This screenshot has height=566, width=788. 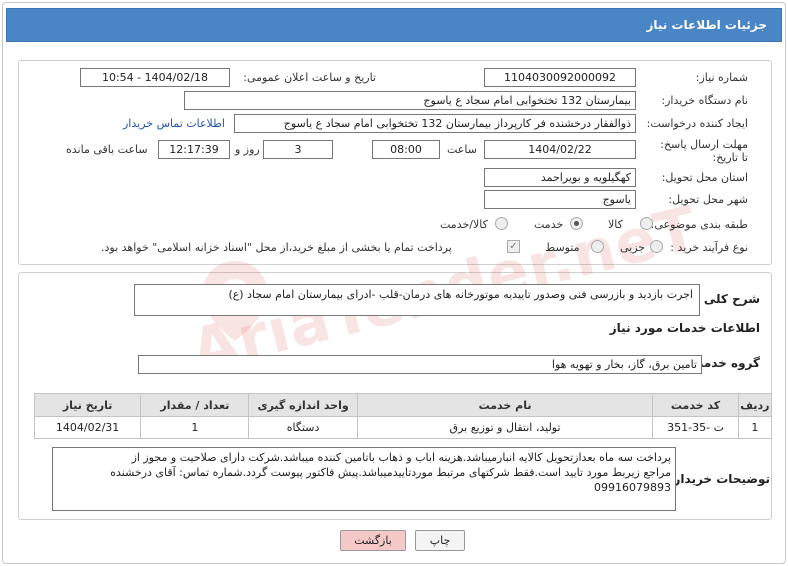 I want to click on remaining-label: ساعت باقی مانده, so click(x=107, y=149).